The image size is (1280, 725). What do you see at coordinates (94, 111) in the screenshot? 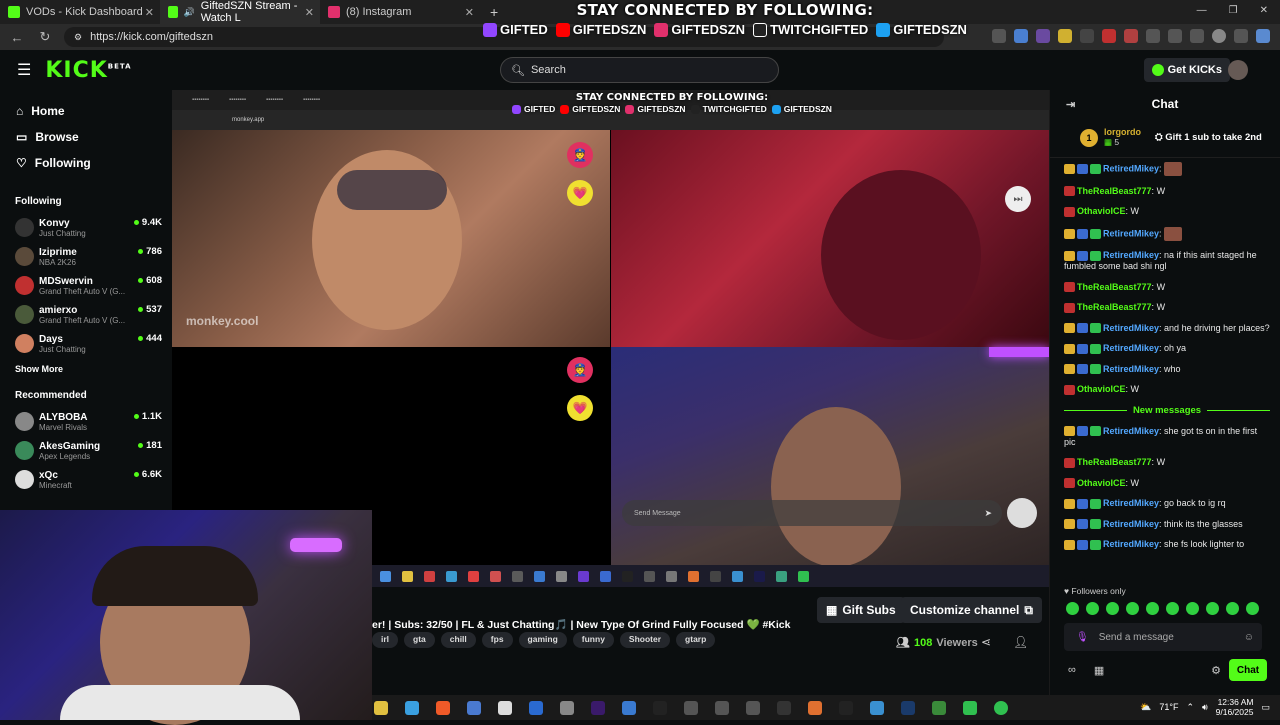
I see `sidebar-item-home: ⌂ Home` at bounding box center [94, 111].